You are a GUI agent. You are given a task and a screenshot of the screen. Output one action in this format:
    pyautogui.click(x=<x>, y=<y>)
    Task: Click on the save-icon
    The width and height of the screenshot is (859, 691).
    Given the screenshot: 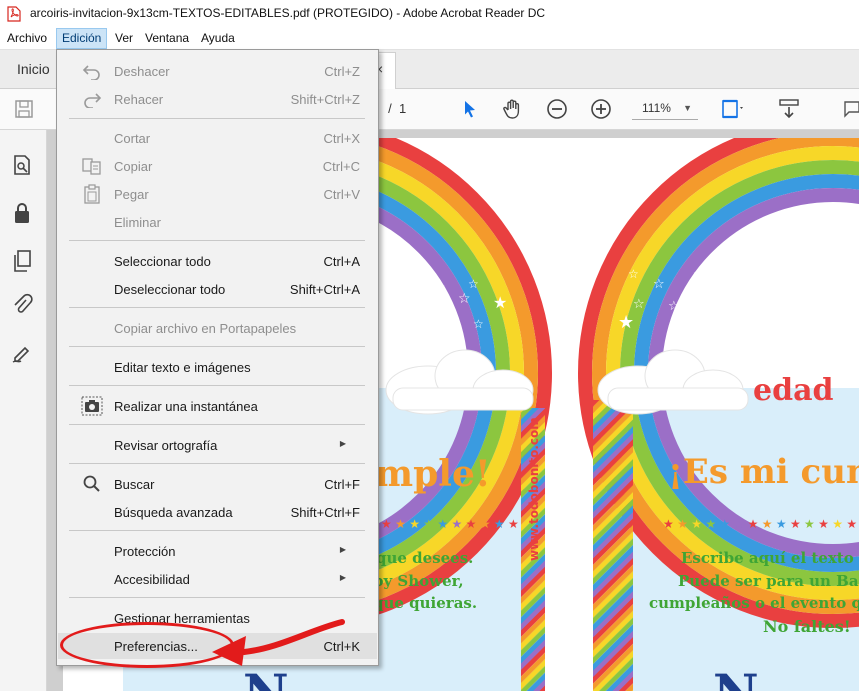 What is the action you would take?
    pyautogui.click(x=24, y=109)
    